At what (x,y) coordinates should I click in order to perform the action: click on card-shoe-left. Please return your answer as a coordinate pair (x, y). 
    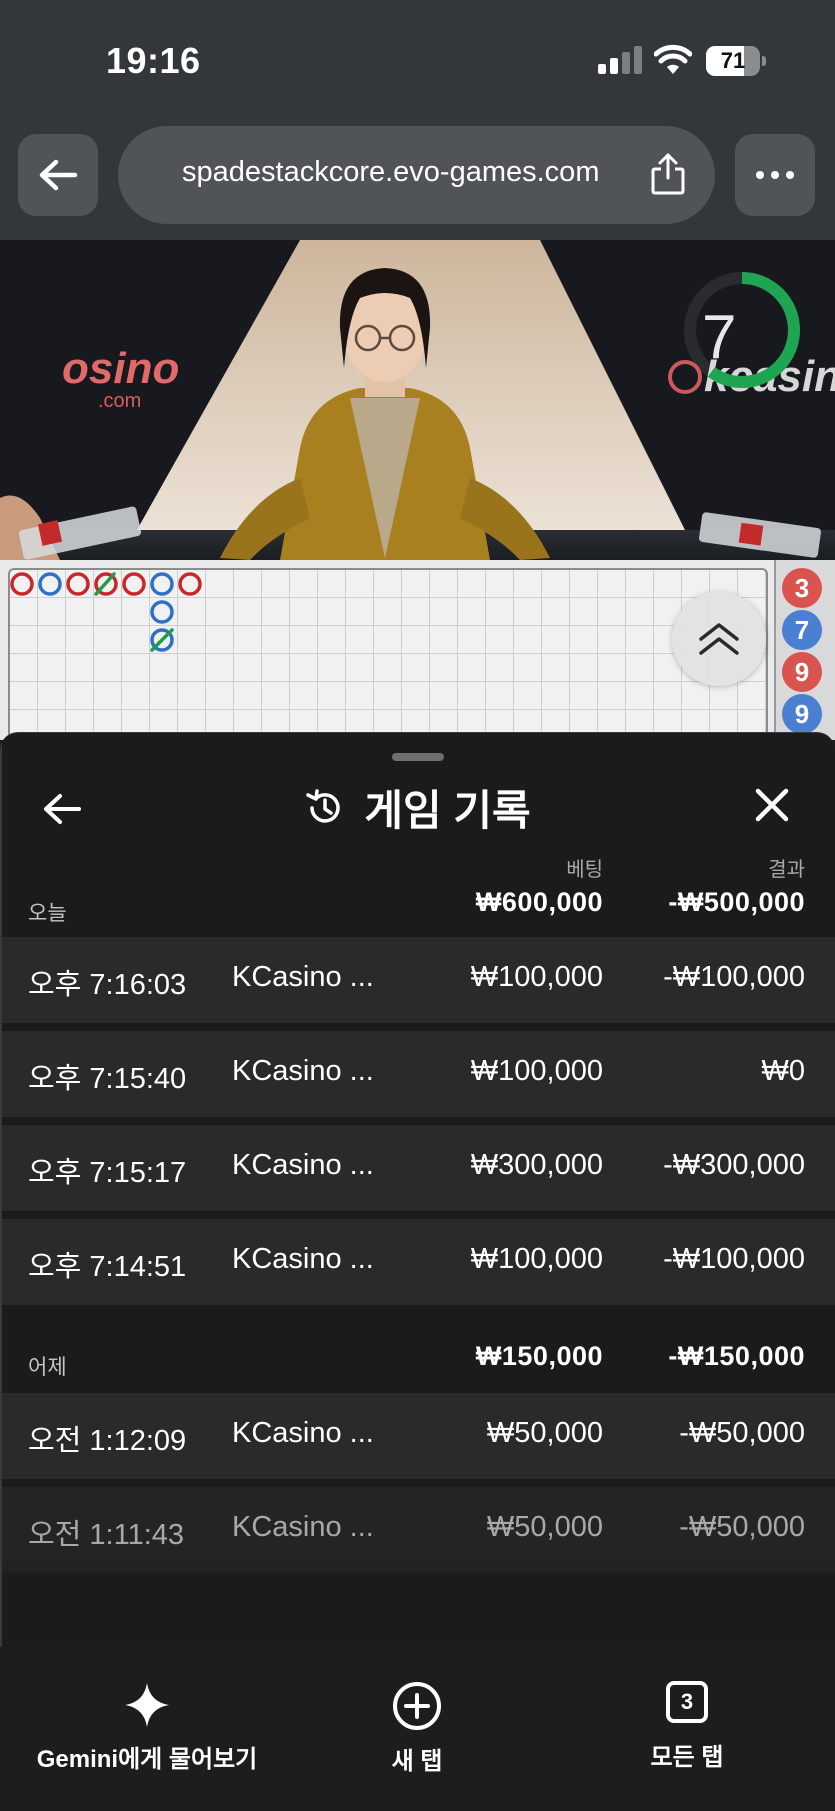
    Looking at the image, I should click on (71, 527).